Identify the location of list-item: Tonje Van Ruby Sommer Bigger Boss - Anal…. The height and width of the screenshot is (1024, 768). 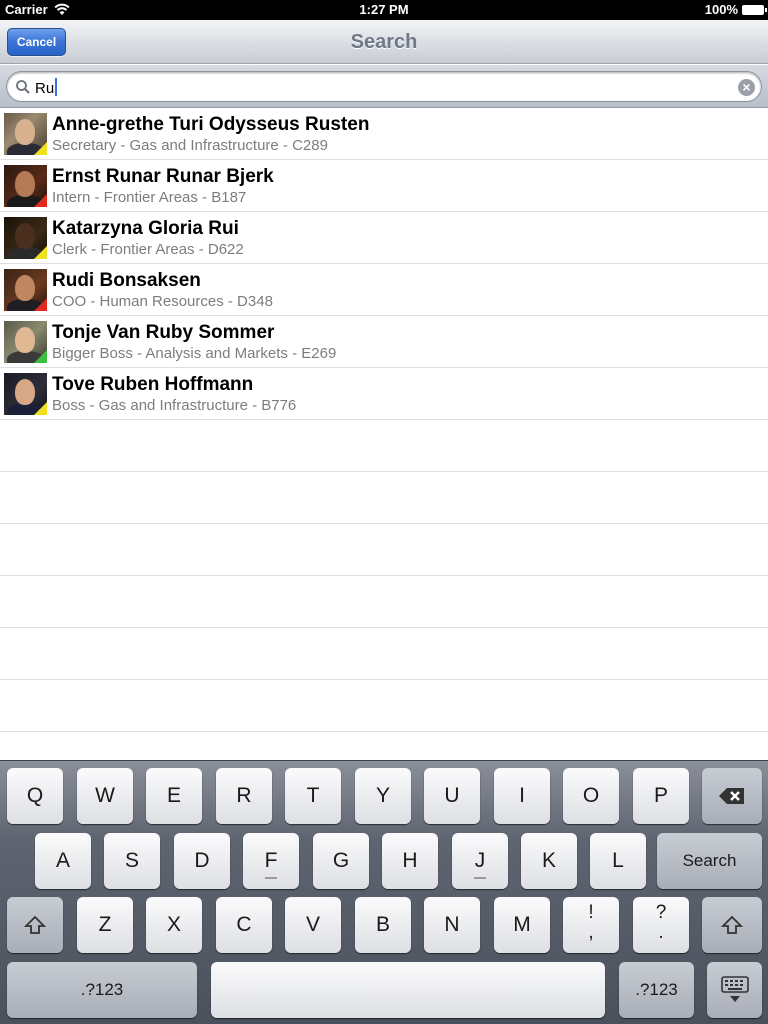
(384, 342).